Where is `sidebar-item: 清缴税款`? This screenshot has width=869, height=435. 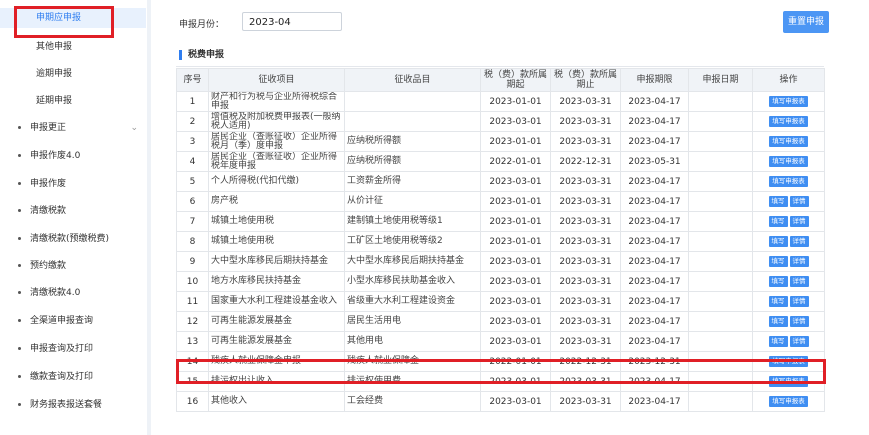
sidebar-item: 清缴税款 is located at coordinates (73, 211).